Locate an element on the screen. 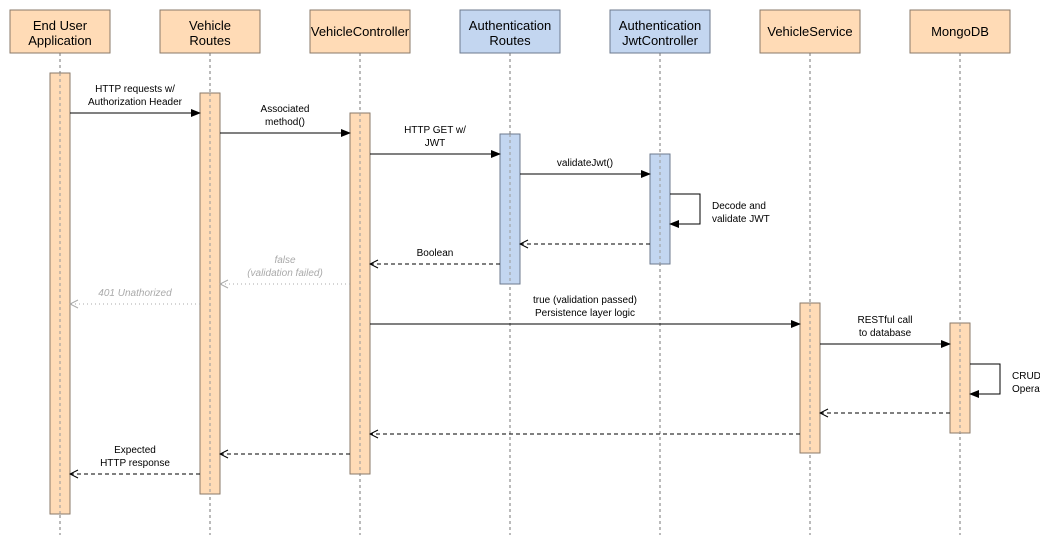  message-8: 401 Unathorized is located at coordinates (135, 296).